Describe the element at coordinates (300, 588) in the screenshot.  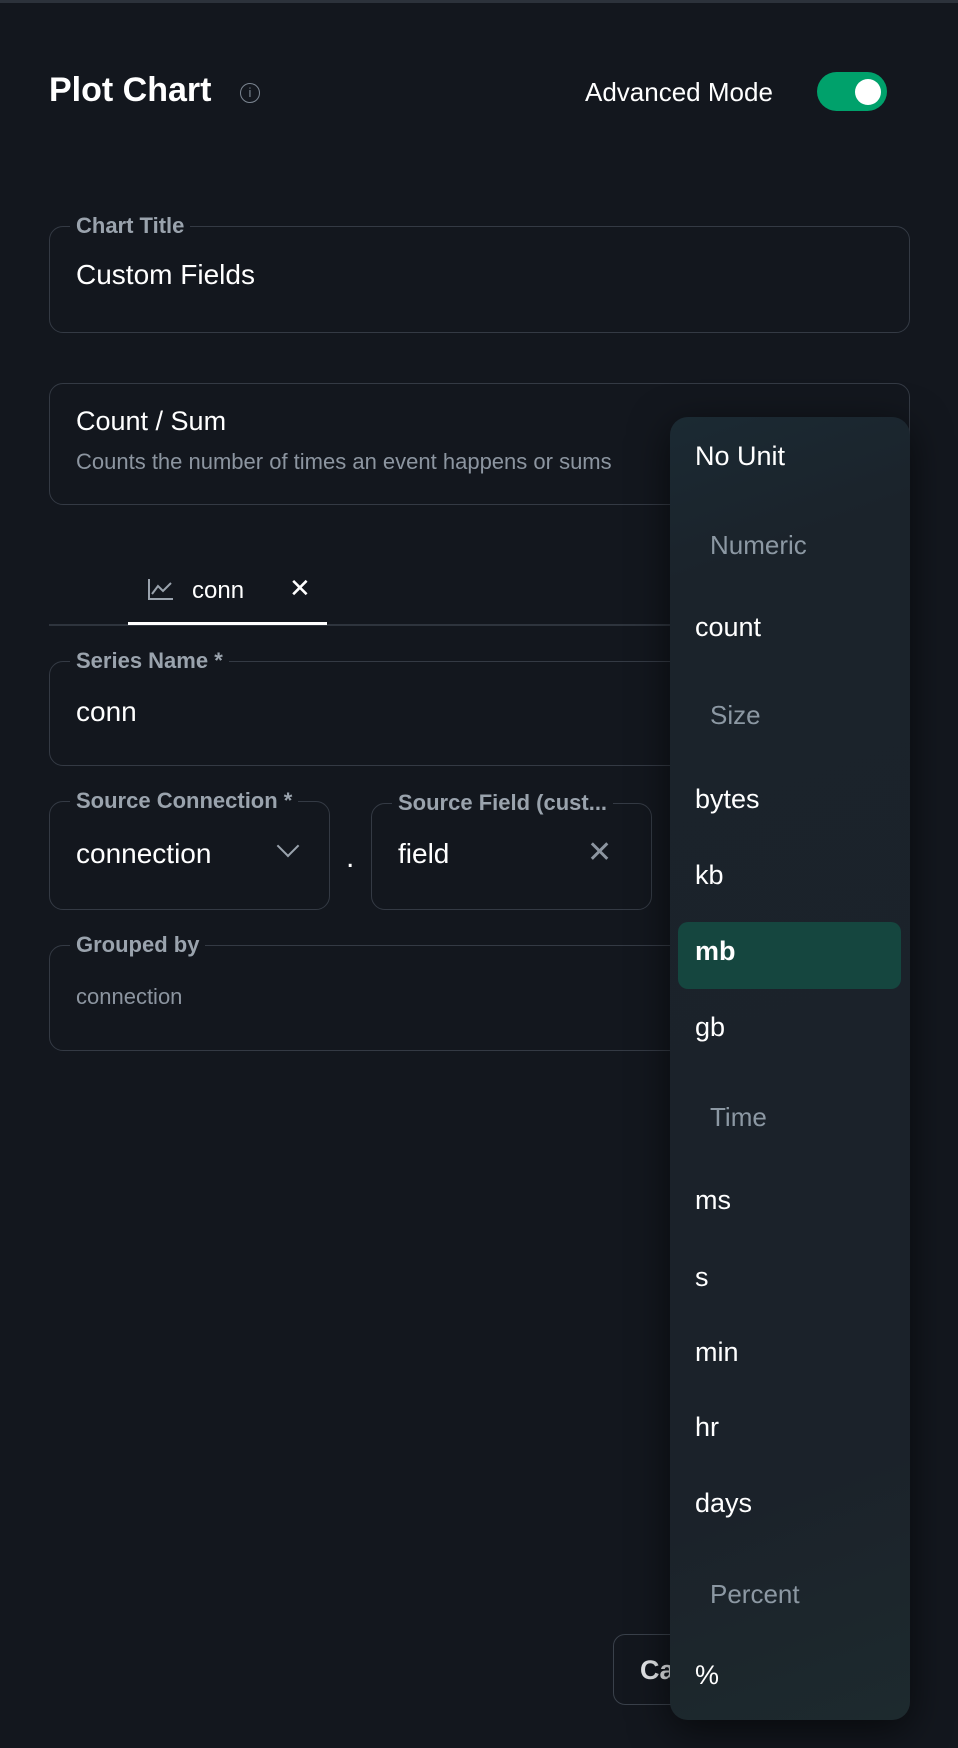
I see `close-icon: ✕` at that location.